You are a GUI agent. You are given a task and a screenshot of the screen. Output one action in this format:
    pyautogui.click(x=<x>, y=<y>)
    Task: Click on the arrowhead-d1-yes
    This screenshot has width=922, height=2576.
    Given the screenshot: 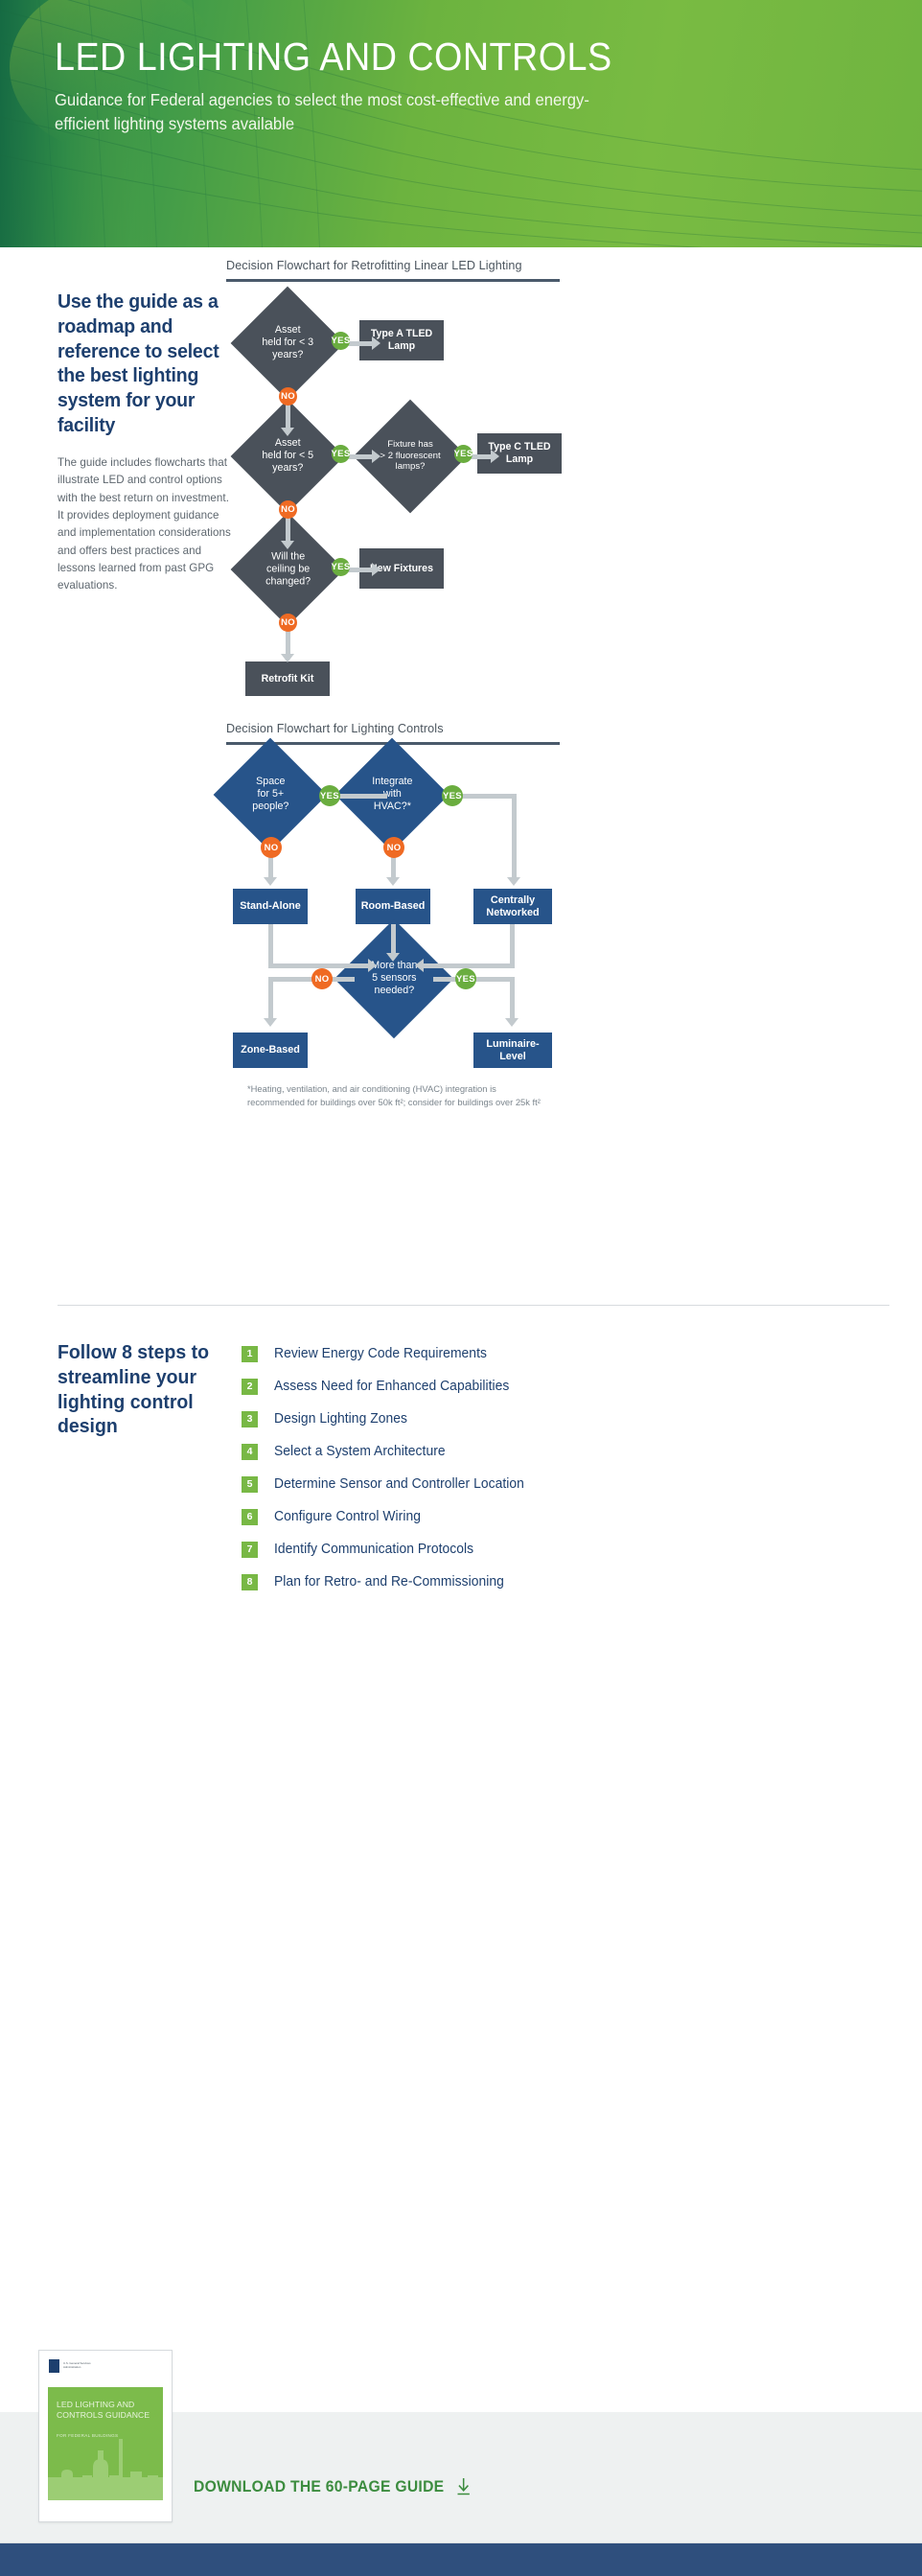 What is the action you would take?
    pyautogui.click(x=376, y=344)
    